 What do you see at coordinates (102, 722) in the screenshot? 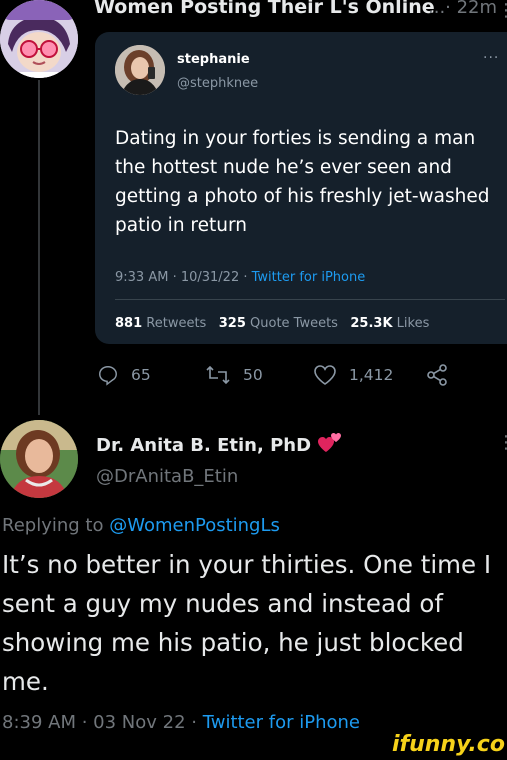
I see `reply-time: 8:39 AM · 03 Nov 22 ·` at bounding box center [102, 722].